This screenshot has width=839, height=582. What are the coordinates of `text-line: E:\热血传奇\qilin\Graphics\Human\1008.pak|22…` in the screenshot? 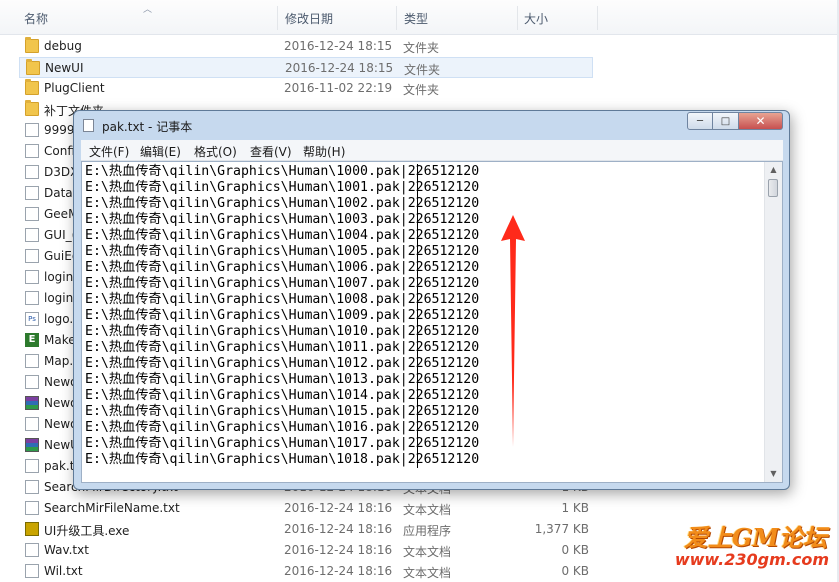 It's located at (282, 299).